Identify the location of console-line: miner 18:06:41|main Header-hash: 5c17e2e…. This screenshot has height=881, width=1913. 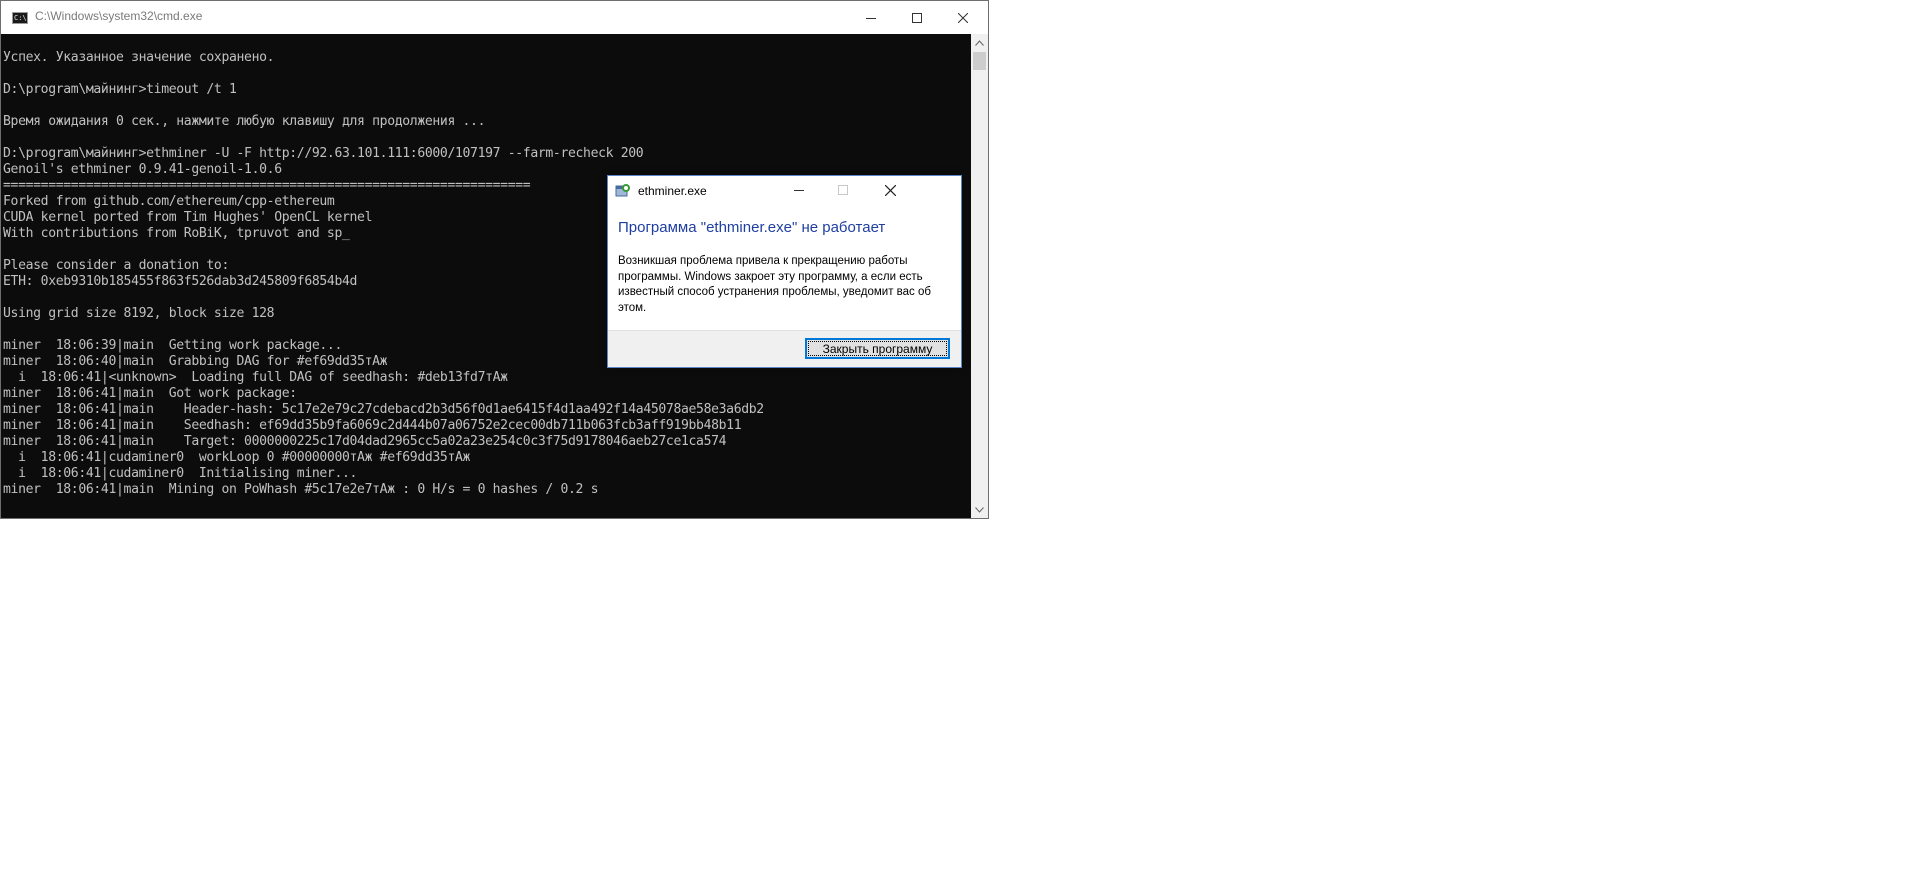
(383, 409).